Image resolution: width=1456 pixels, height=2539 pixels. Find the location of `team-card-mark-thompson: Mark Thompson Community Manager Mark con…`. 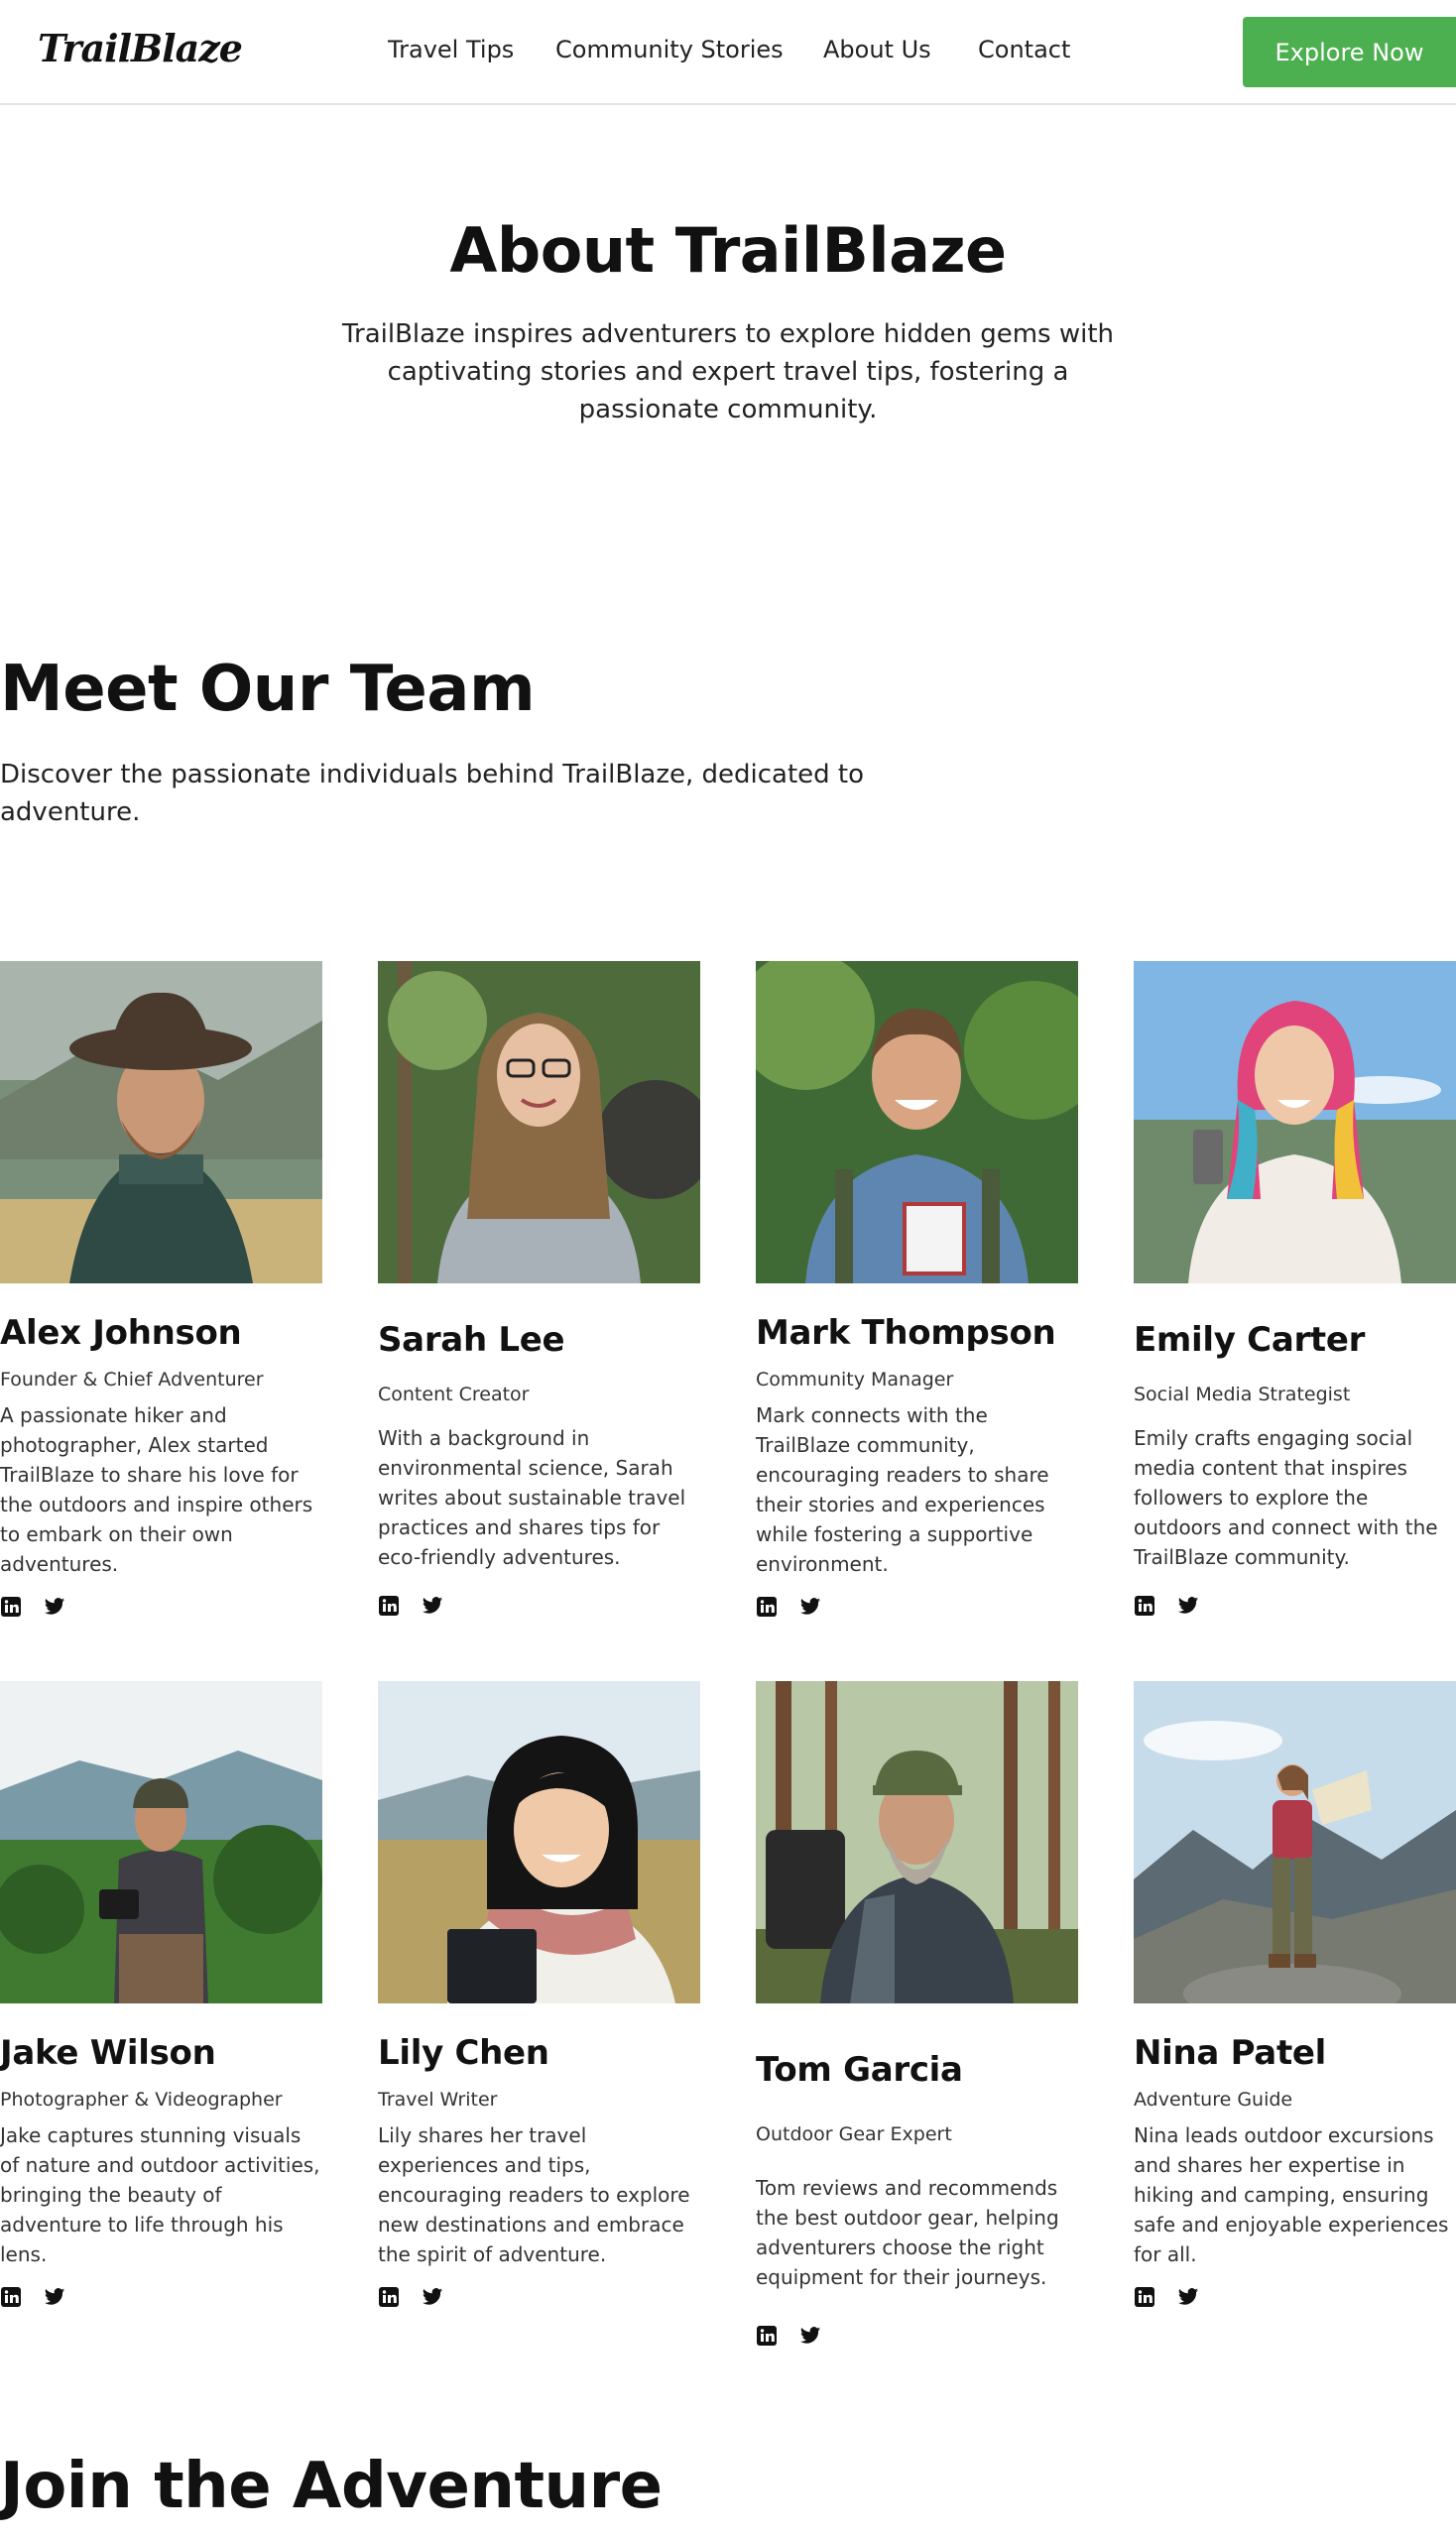

team-card-mark-thompson: Mark Thompson Community Manager Mark con… is located at coordinates (917, 1290).